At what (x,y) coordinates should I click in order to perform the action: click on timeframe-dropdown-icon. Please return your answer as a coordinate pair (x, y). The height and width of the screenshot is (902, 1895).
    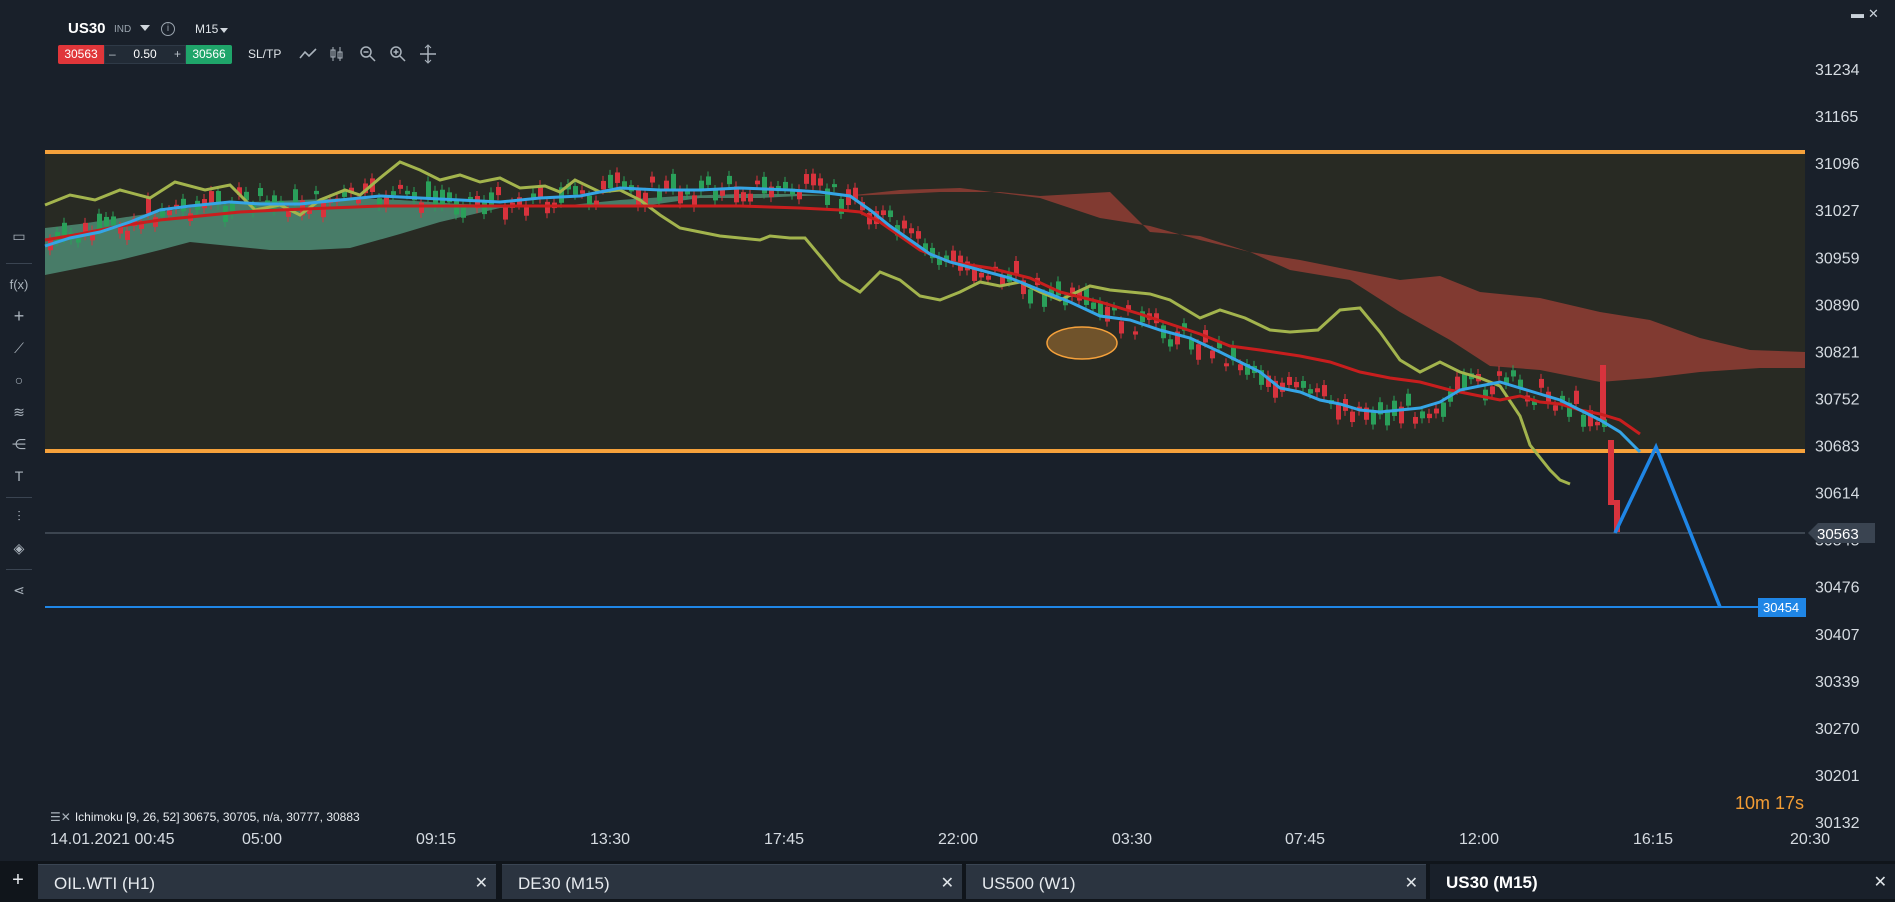
    Looking at the image, I should click on (224, 30).